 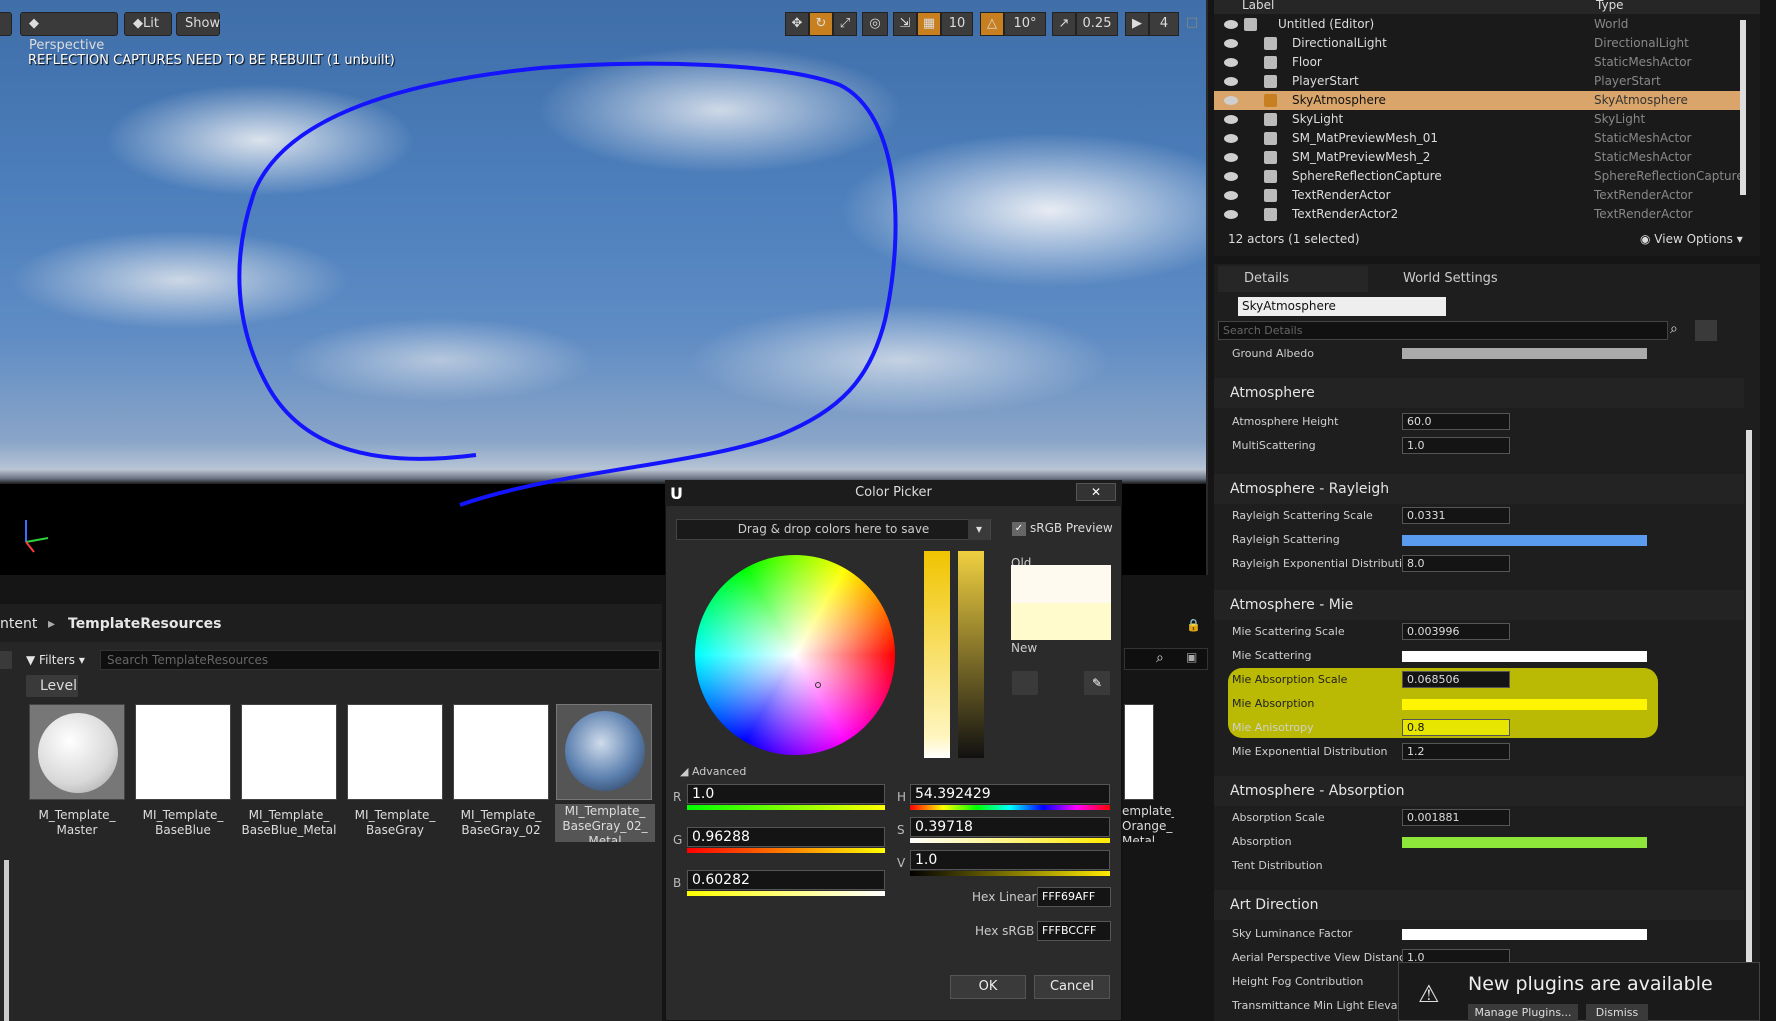 What do you see at coordinates (604, 752) in the screenshot?
I see `asset-thumb-selected` at bounding box center [604, 752].